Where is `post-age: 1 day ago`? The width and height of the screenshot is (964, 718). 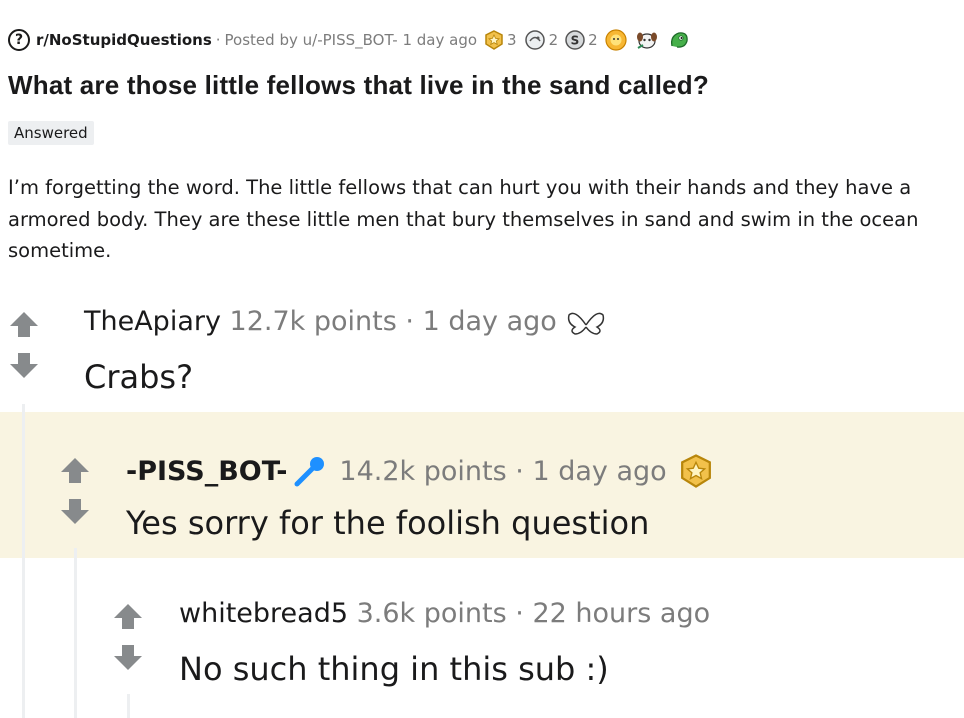
post-age: 1 day ago is located at coordinates (440, 40).